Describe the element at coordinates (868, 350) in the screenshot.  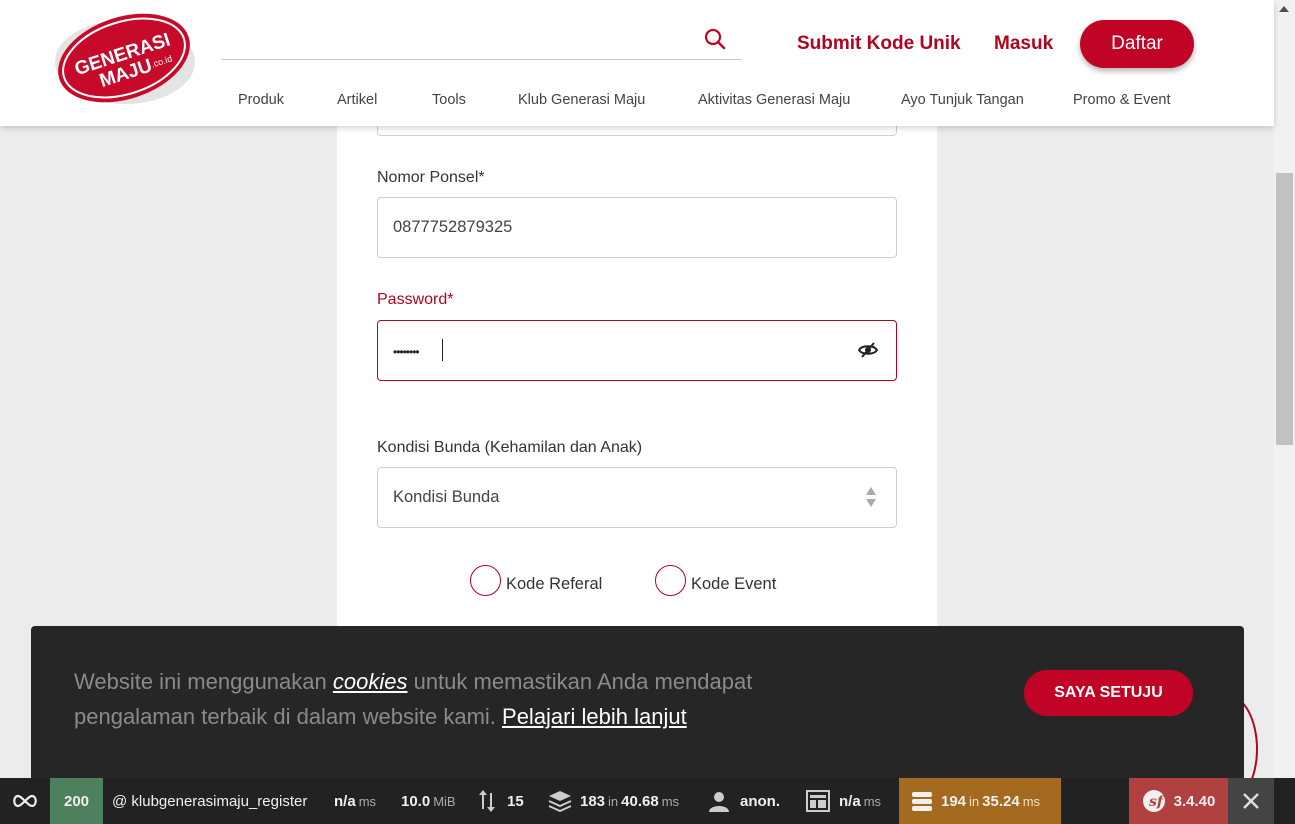
I see `eye-slash-icon` at that location.